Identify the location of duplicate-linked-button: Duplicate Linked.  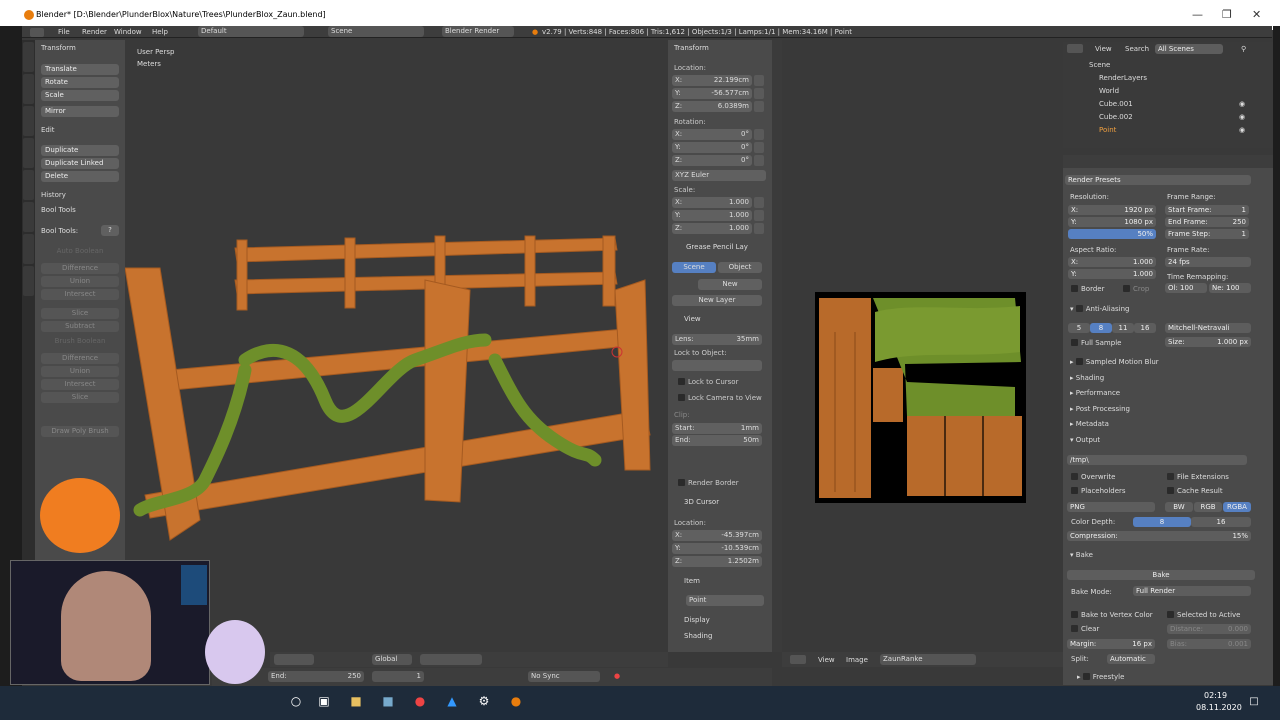
(80, 163).